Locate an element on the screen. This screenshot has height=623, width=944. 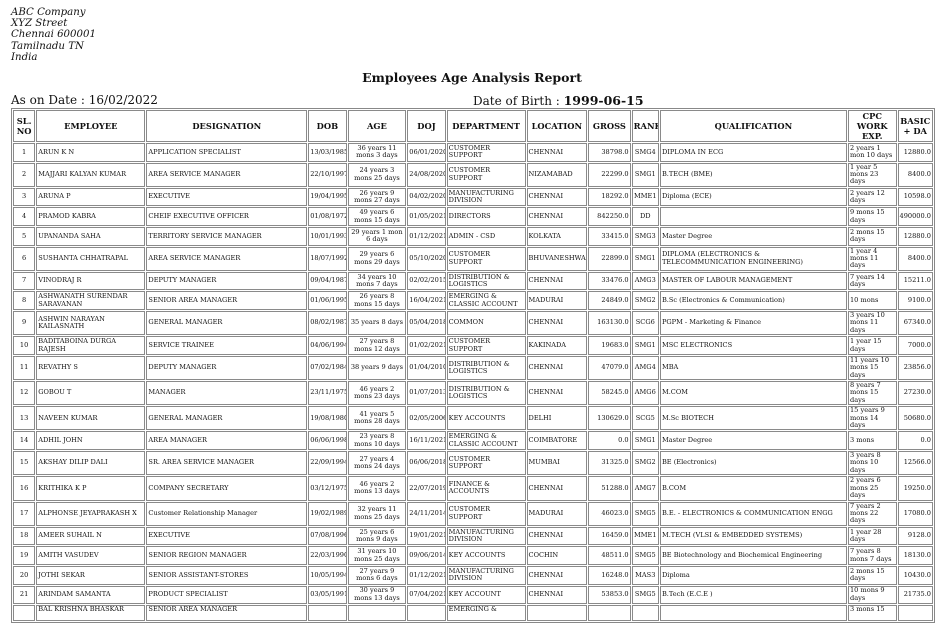
cell-dob: 19/04/1995 is located at coordinates (327, 197).